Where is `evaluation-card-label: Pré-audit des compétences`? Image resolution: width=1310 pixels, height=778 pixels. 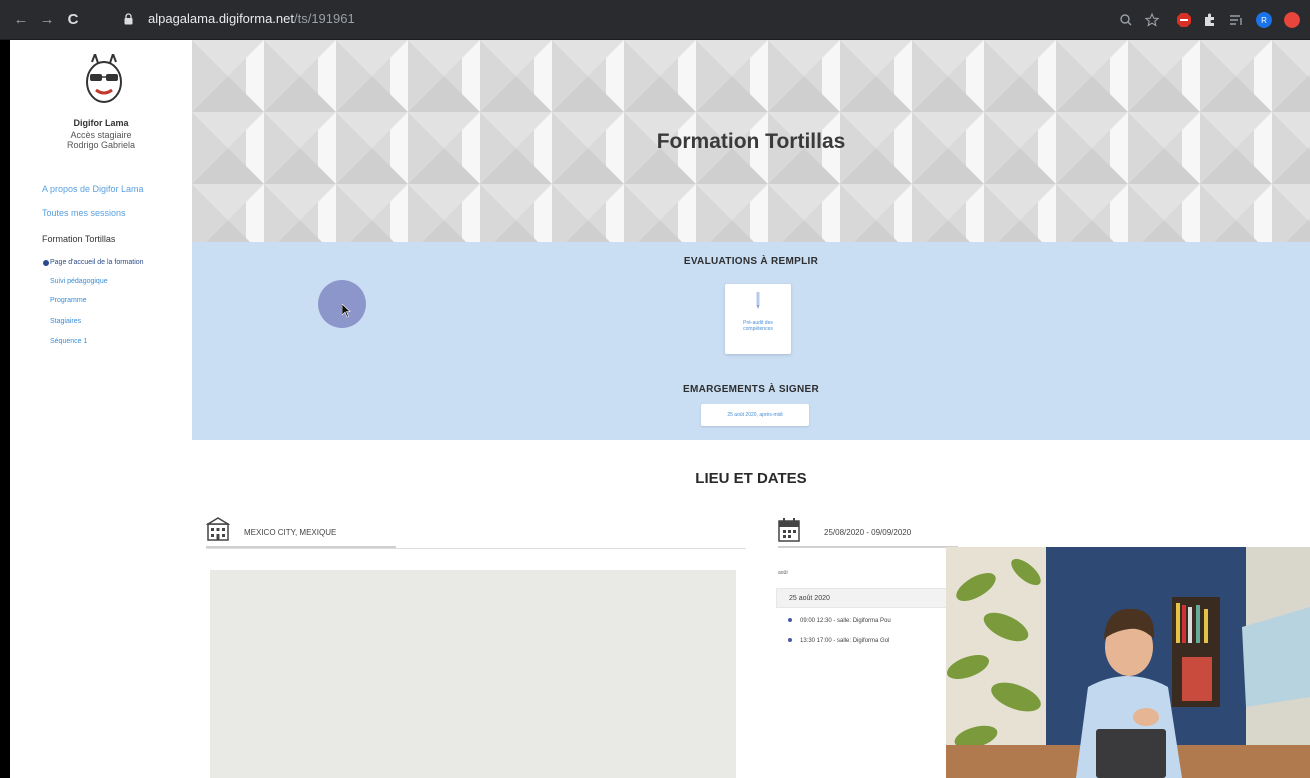 evaluation-card-label: Pré-audit des compétences is located at coordinates (758, 326).